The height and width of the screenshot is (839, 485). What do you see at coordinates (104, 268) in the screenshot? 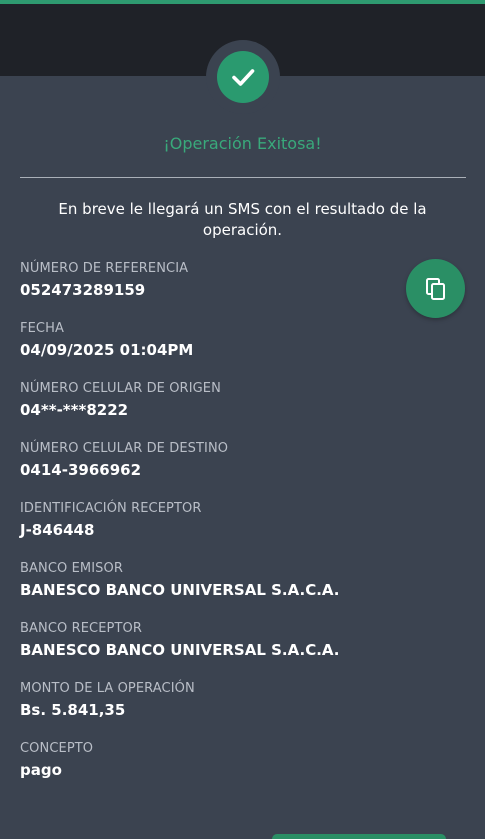
I see `field-label: NÚMERO DE REFERENCIA` at bounding box center [104, 268].